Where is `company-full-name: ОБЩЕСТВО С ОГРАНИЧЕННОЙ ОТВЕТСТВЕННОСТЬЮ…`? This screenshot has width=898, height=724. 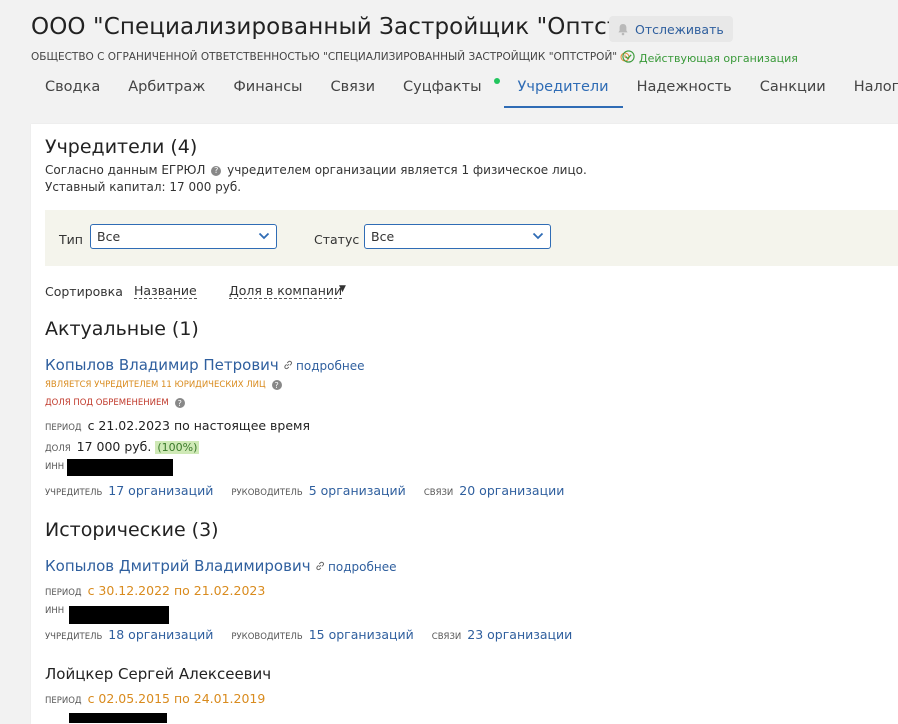 company-full-name: ОБЩЕСТВО С ОГРАНИЧЕННОЙ ОТВЕТСТВЕННОСТЬЮ… is located at coordinates (330, 57).